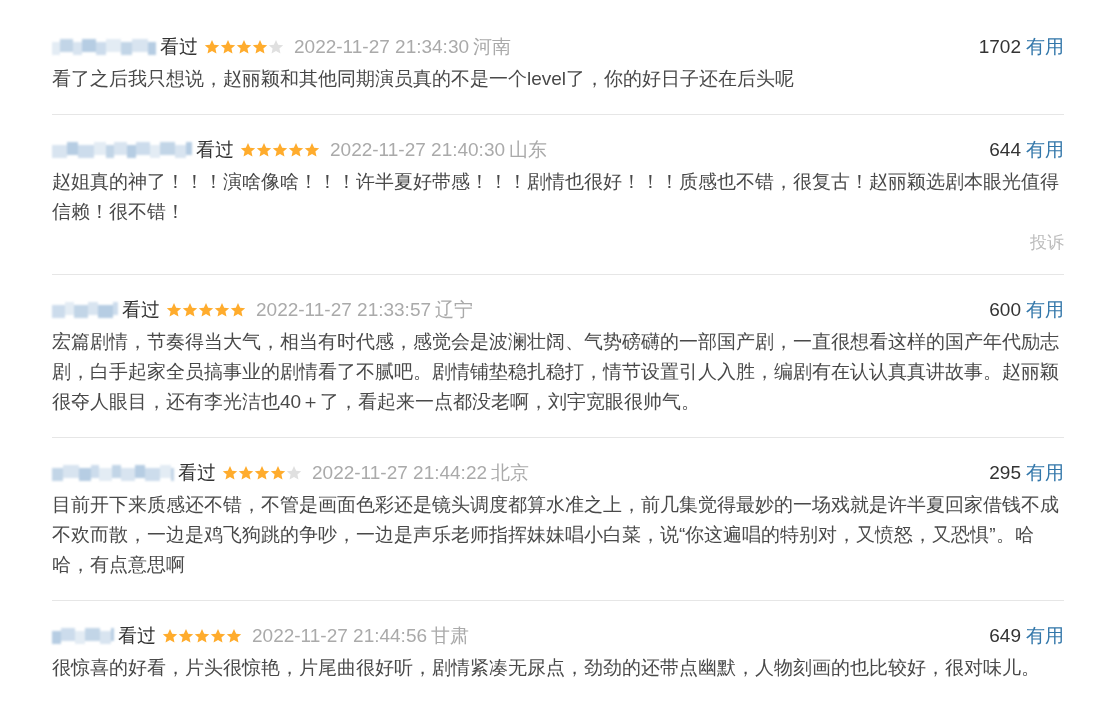 This screenshot has height=701, width=1118. I want to click on useful-count: 649, so click(1005, 636).